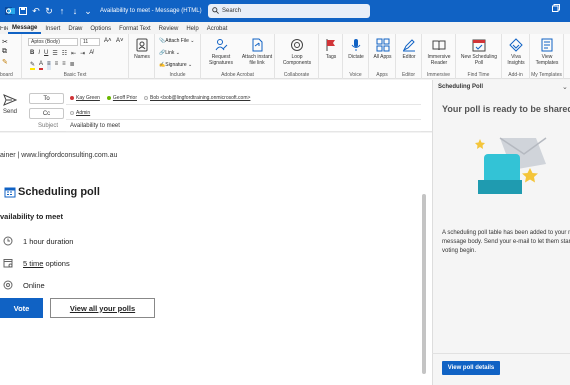 The image size is (570, 385). I want to click on redo-icon: ↻, so click(49, 11).